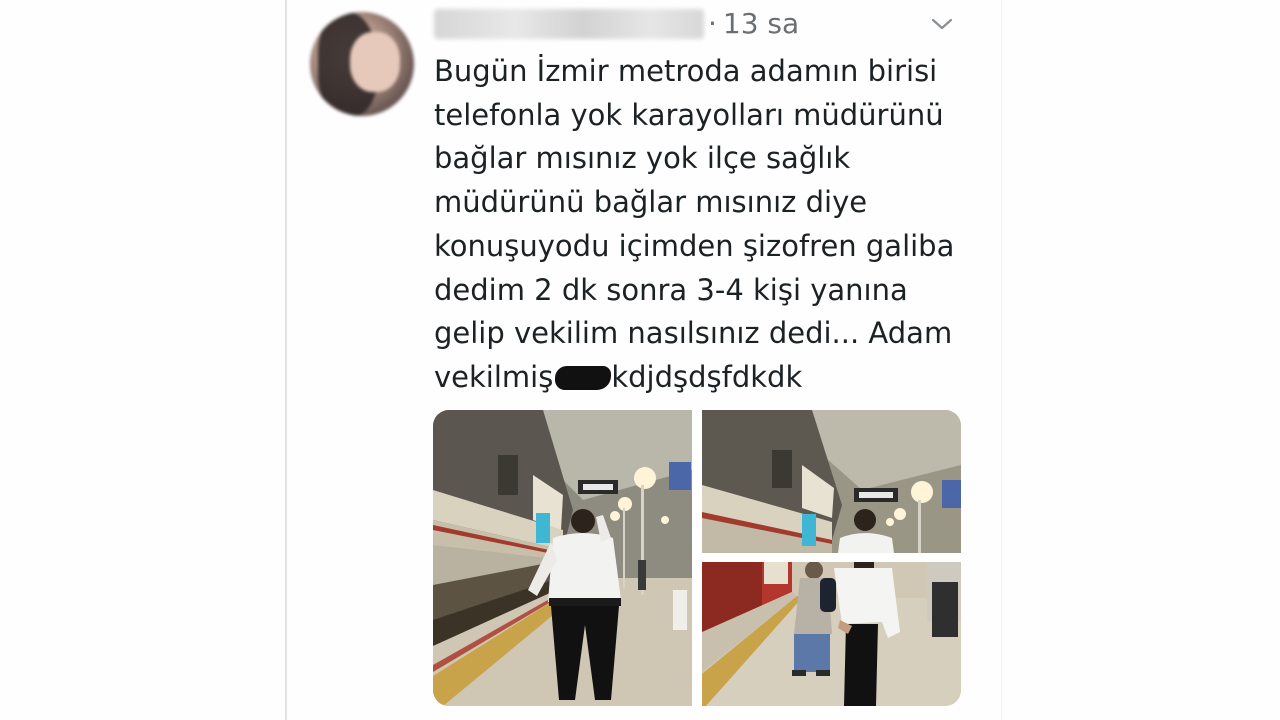  Describe the element at coordinates (689, 114) in the screenshot. I see `tweet-text-line: telefonla yok karayolları müdürünü` at that location.